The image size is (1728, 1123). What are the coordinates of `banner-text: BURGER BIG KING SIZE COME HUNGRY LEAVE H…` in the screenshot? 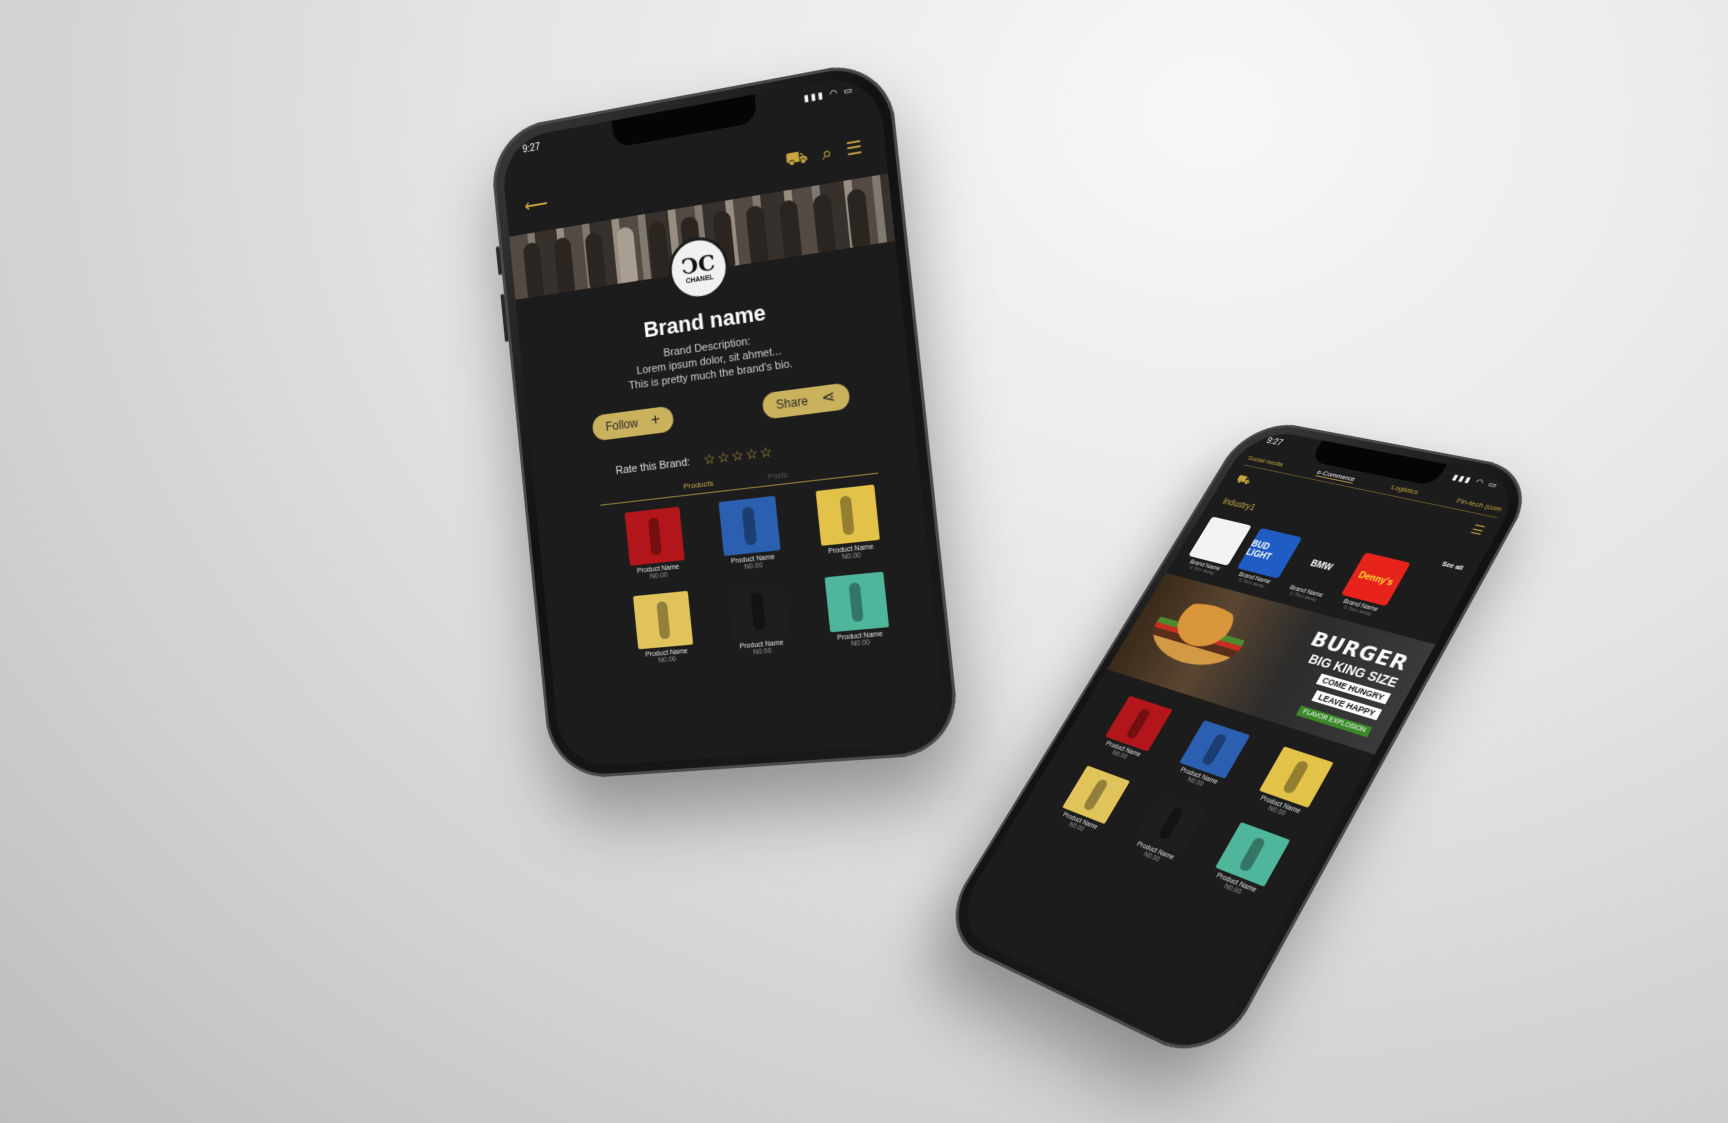 It's located at (1342, 683).